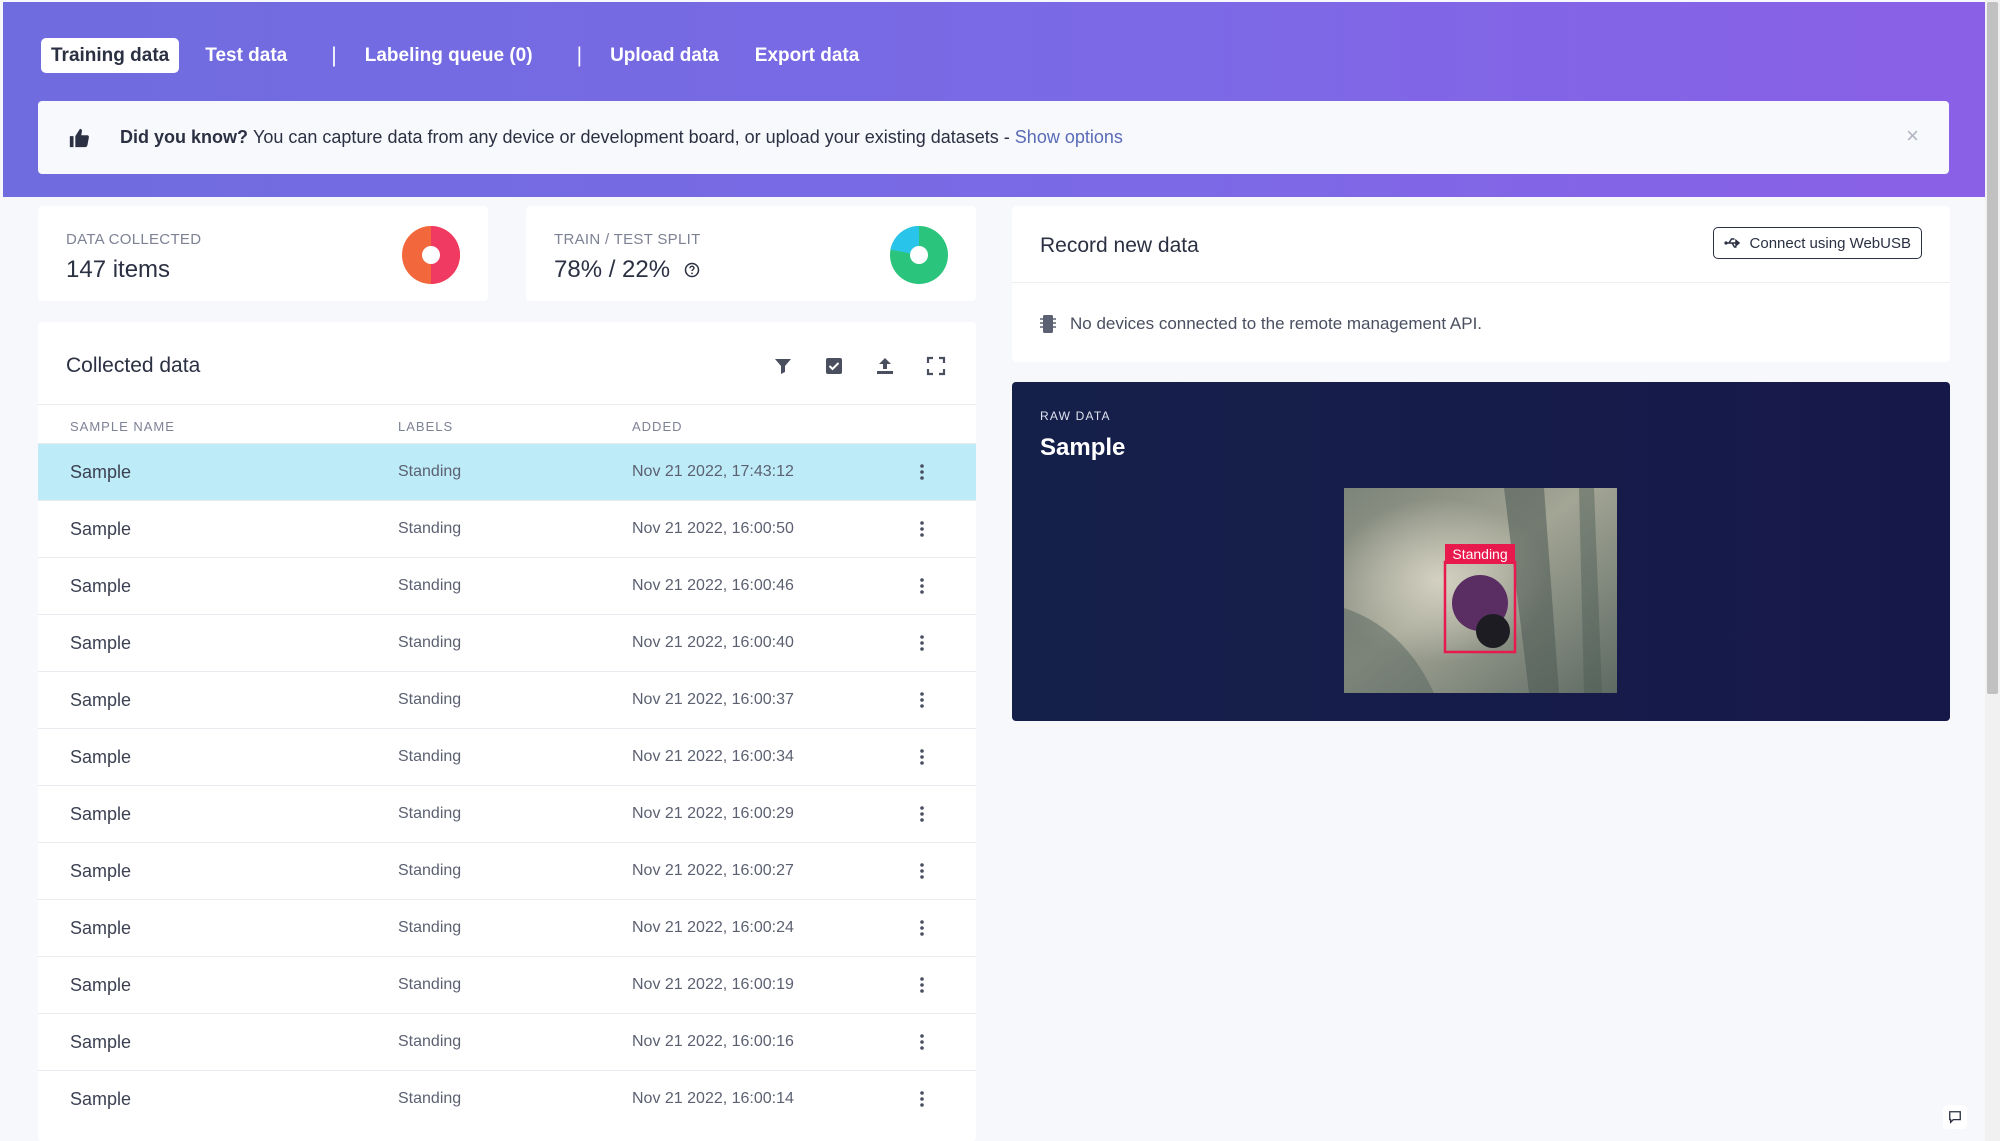 The image size is (2000, 1141). Describe the element at coordinates (507, 984) in the screenshot. I see `table-row: Sample Standing Nov 21 2022, 16:00:19` at that location.